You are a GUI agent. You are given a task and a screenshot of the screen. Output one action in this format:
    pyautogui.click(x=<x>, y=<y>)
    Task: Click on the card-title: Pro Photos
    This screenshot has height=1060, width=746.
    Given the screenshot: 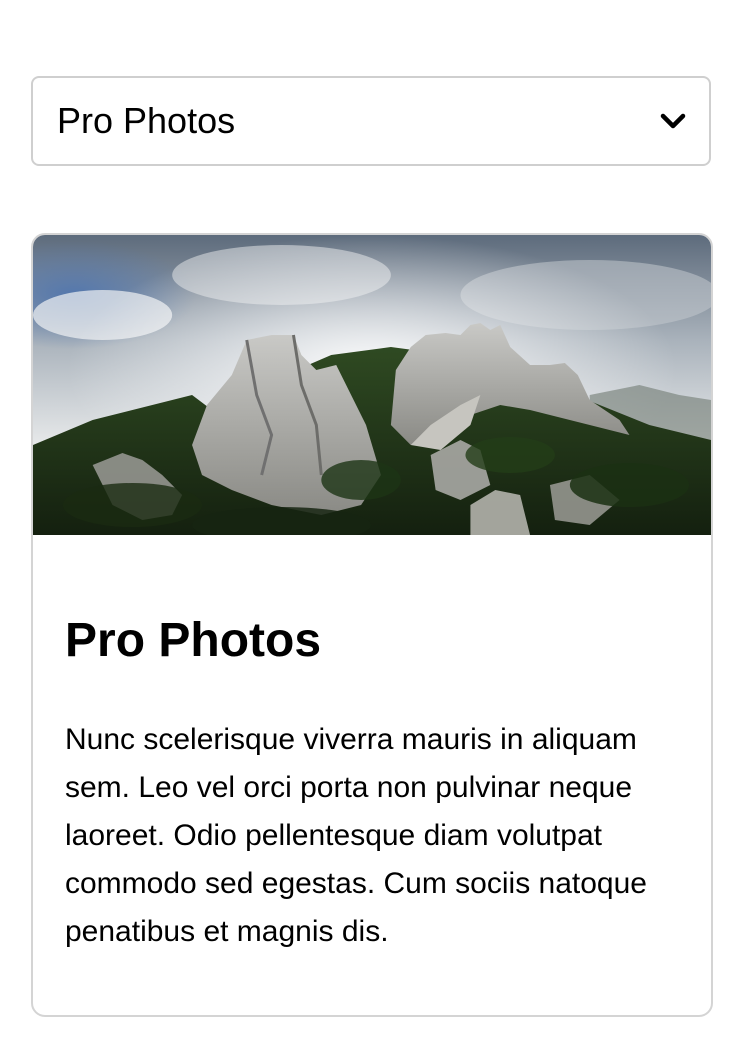 What is the action you would take?
    pyautogui.click(x=193, y=640)
    